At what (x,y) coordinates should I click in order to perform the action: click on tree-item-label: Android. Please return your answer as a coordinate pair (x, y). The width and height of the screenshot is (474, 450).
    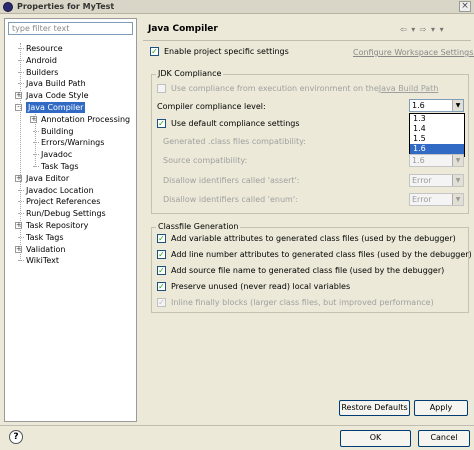
    Looking at the image, I should click on (41, 60).